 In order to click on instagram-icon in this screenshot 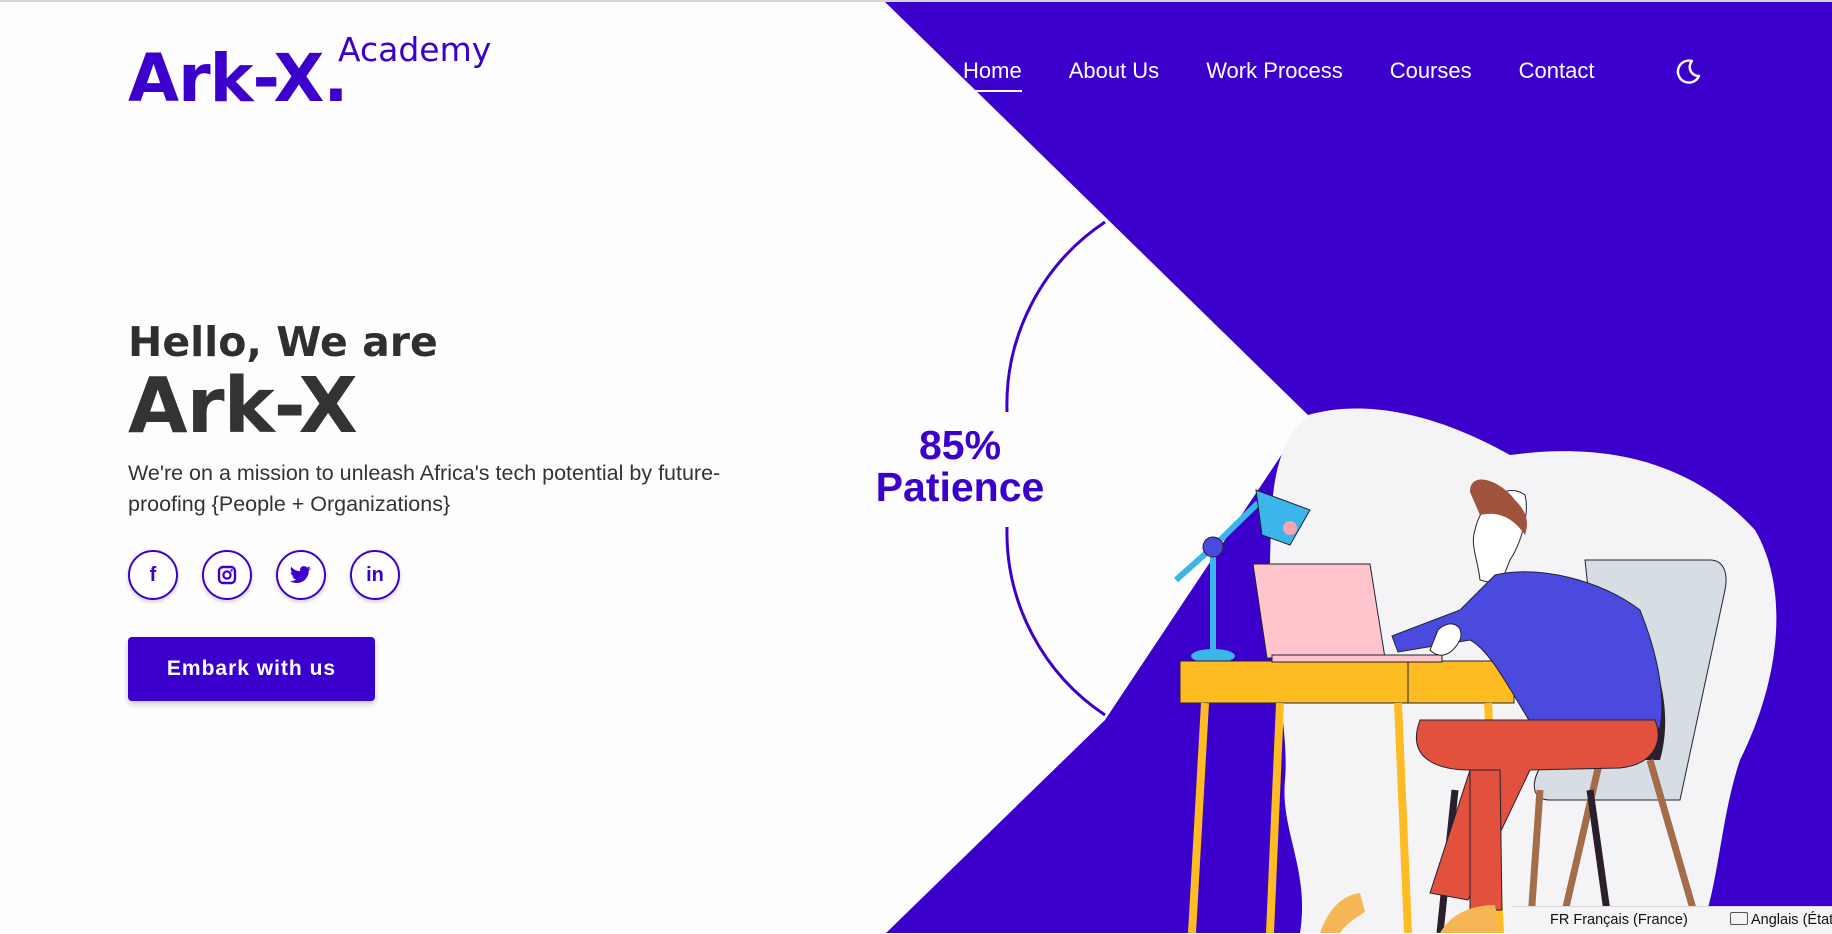, I will do `click(227, 575)`.